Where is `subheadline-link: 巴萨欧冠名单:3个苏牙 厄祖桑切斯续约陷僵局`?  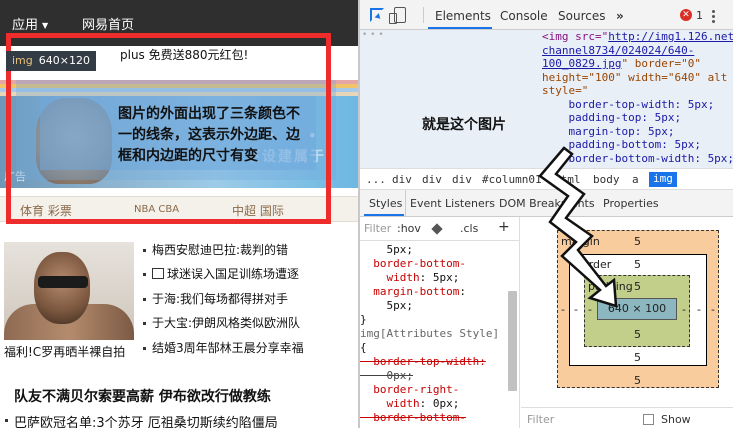 subheadline-link: 巴萨欧冠名单:3个苏牙 厄祖桑切斯续约陷僵局 is located at coordinates (141, 420).